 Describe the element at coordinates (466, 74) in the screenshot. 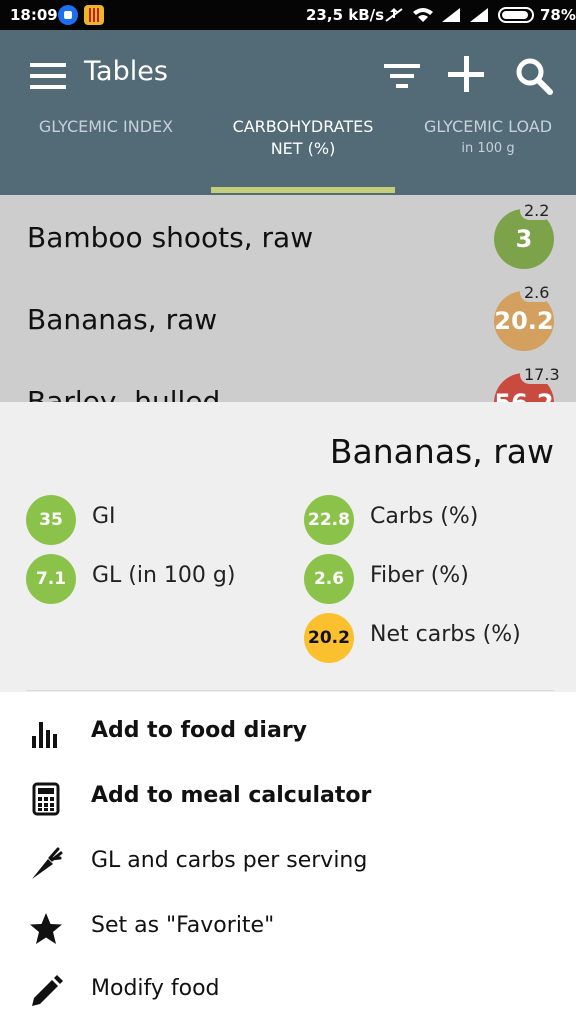

I see `add-icon` at that location.